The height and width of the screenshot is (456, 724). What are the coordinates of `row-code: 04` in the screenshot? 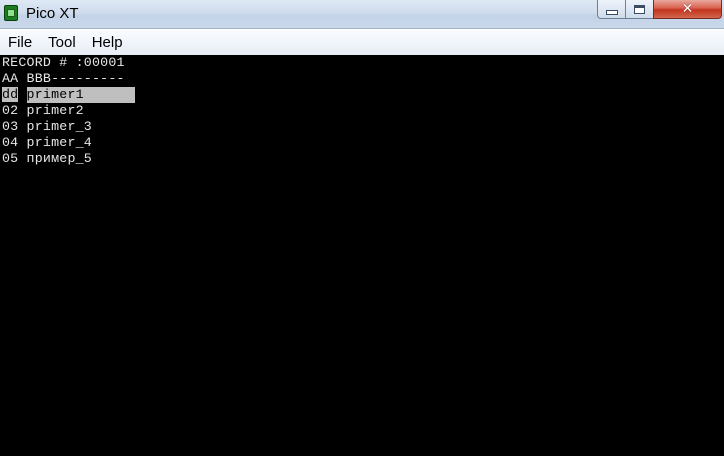 It's located at (10, 142).